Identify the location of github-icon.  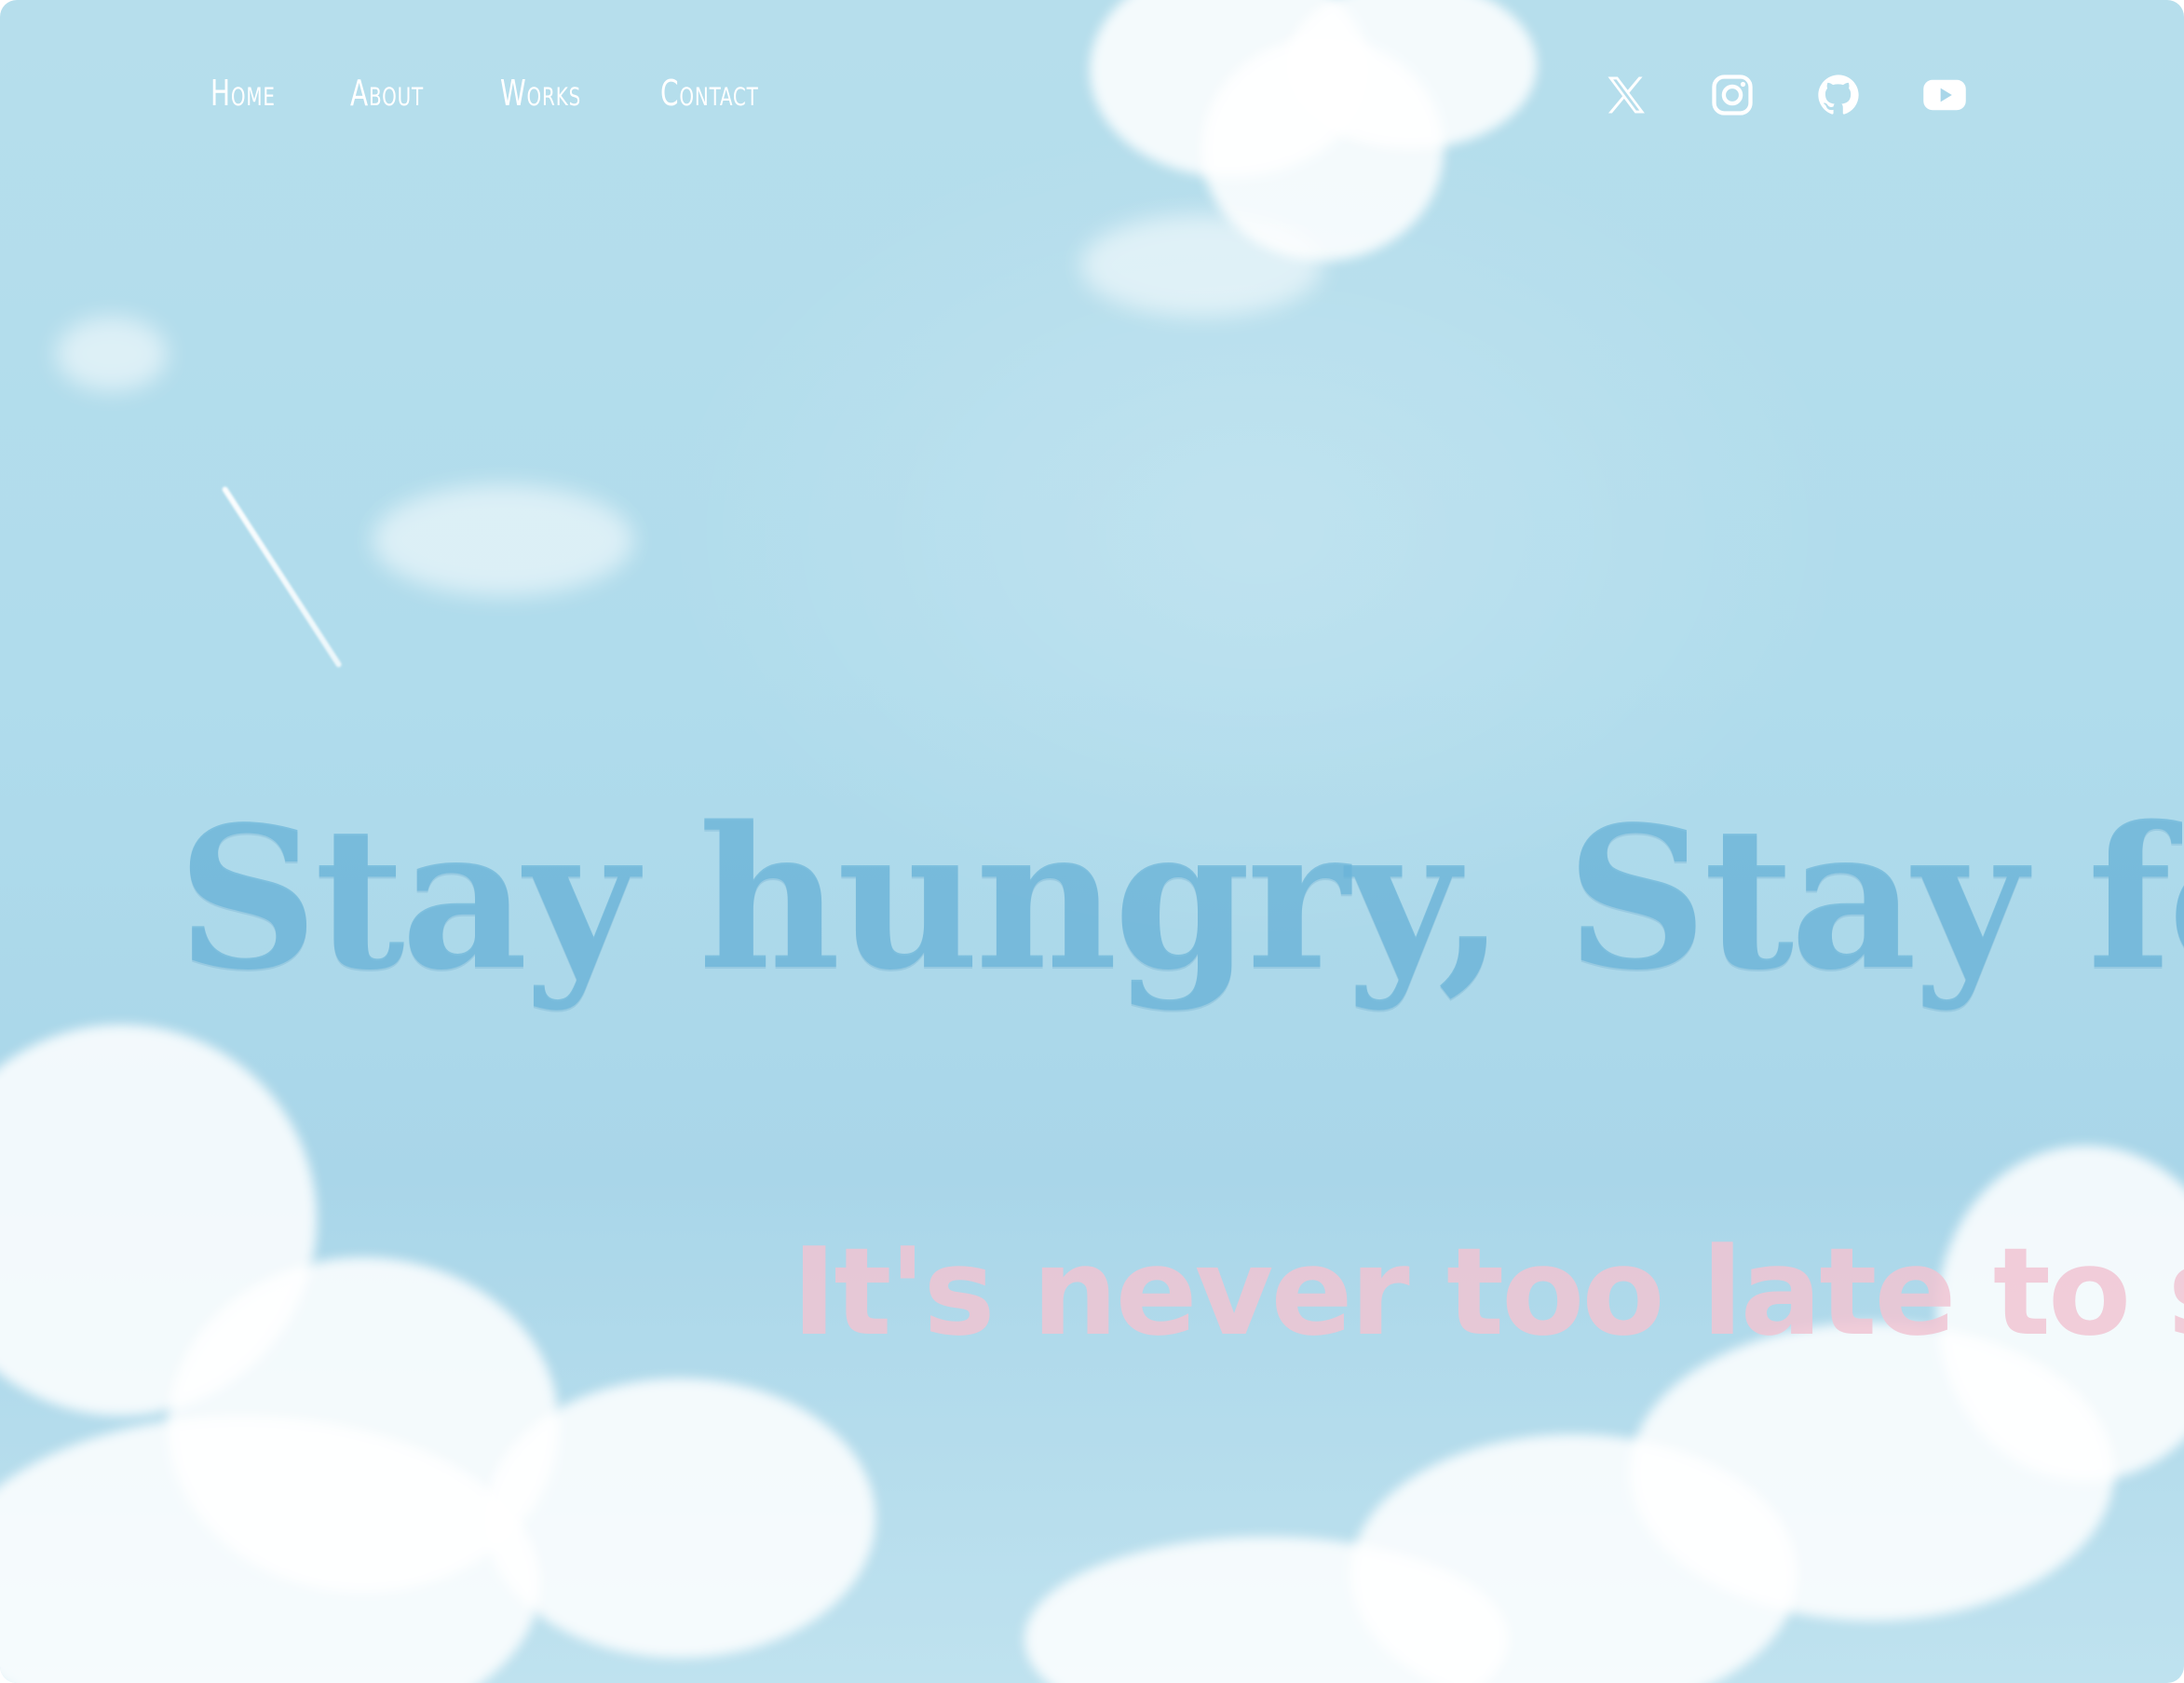
(1838, 95).